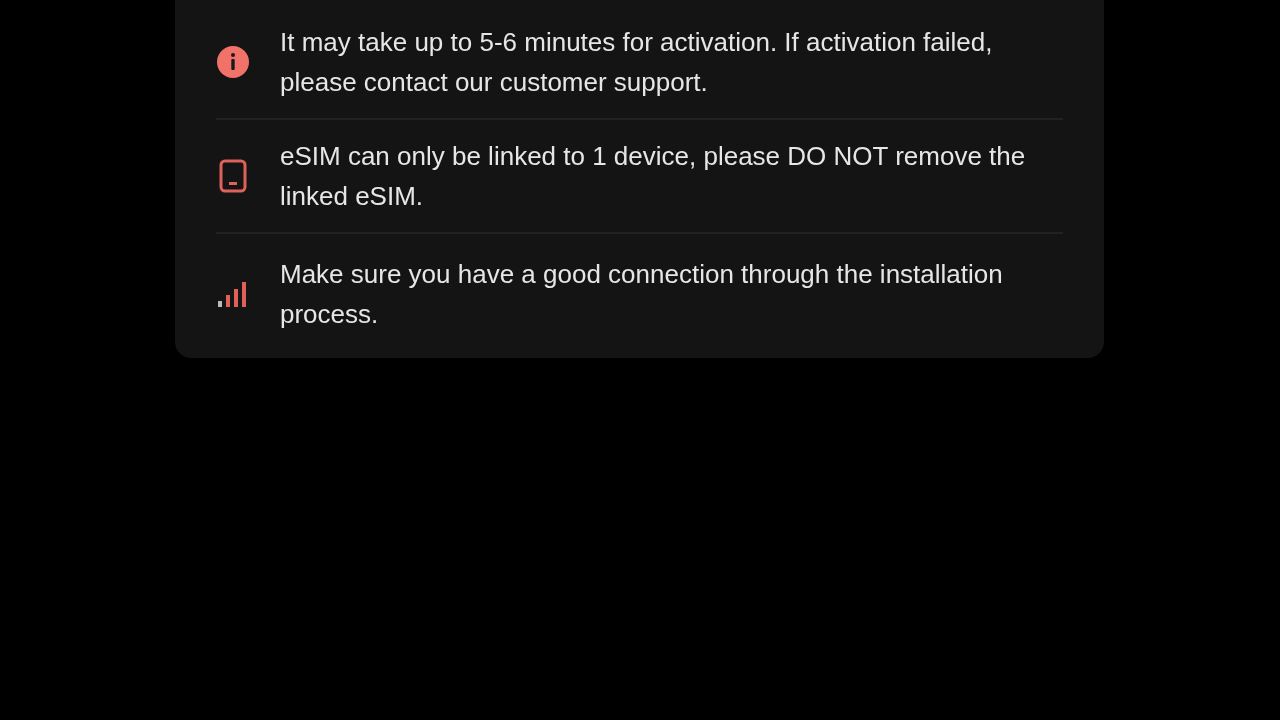 The height and width of the screenshot is (720, 1280). Describe the element at coordinates (233, 176) in the screenshot. I see `tablet-icon` at that location.